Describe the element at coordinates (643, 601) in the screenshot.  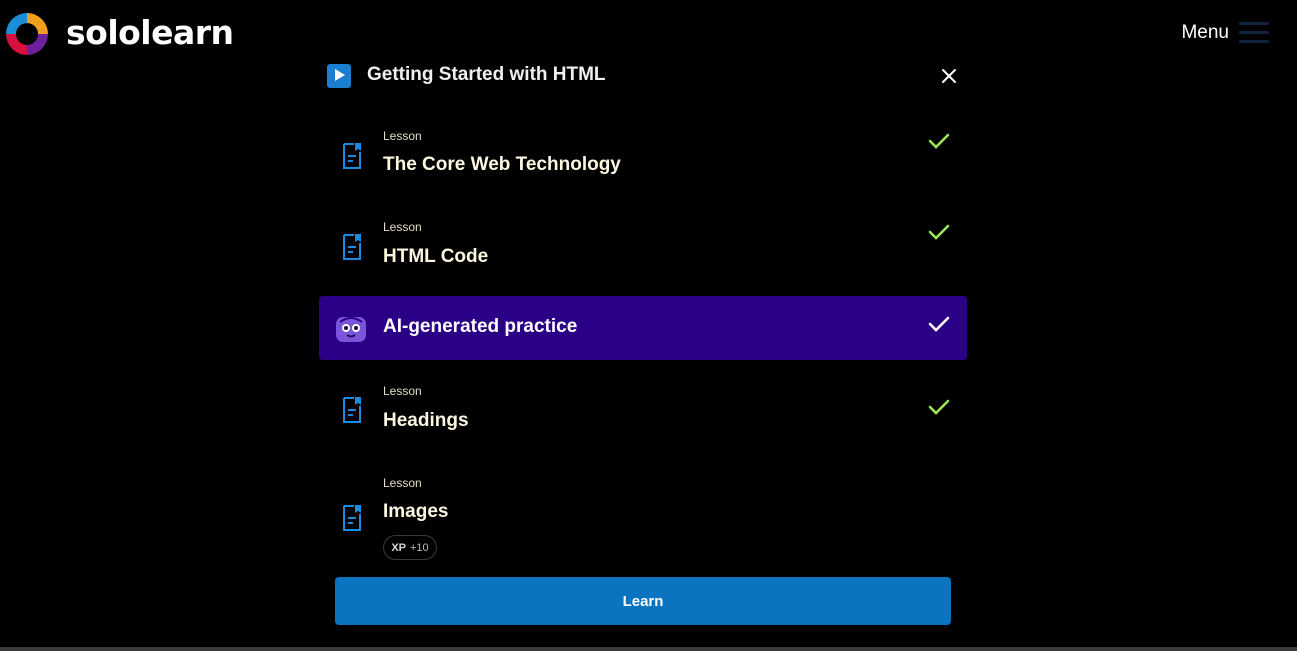
I see `learn-button: Learn` at that location.